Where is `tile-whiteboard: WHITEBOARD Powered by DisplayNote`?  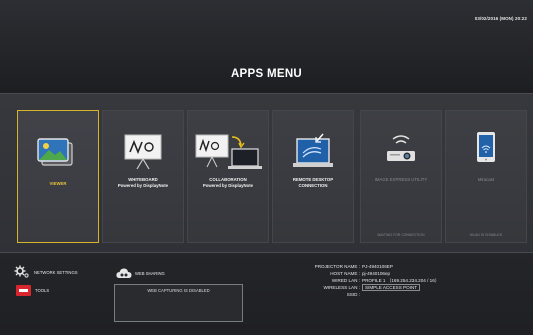 tile-whiteboard: WHITEBOARD Powered by DisplayNote is located at coordinates (143, 176).